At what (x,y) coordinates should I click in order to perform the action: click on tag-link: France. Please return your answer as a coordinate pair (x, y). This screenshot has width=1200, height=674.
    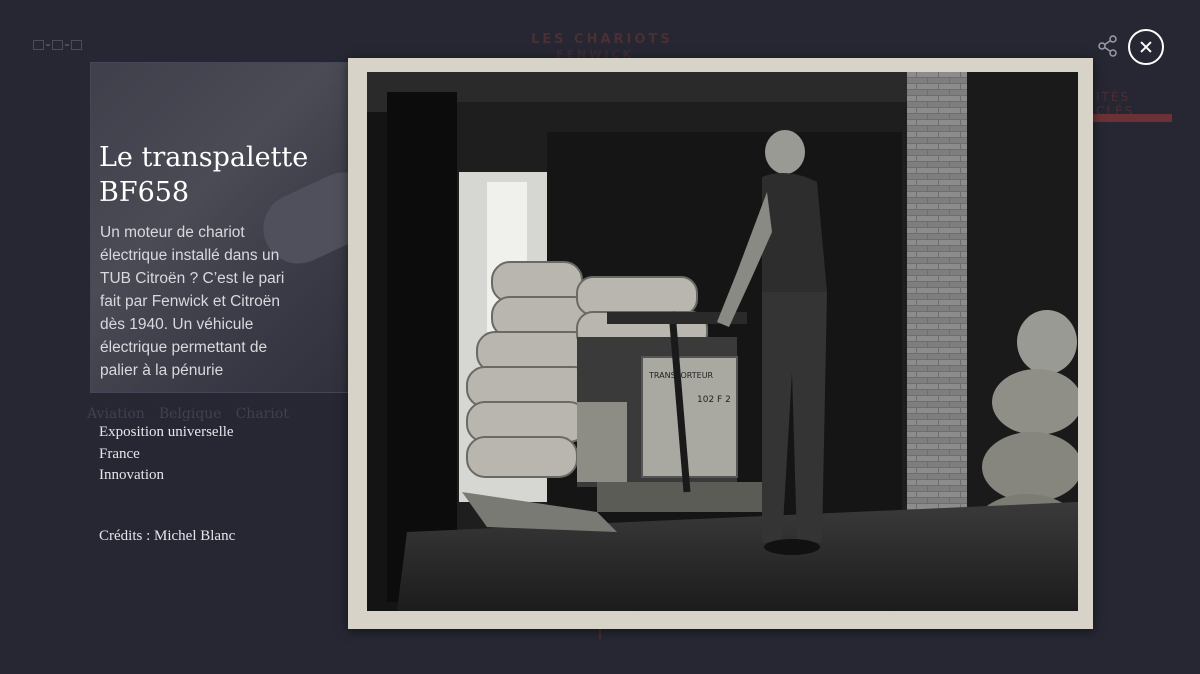
    Looking at the image, I should click on (166, 455).